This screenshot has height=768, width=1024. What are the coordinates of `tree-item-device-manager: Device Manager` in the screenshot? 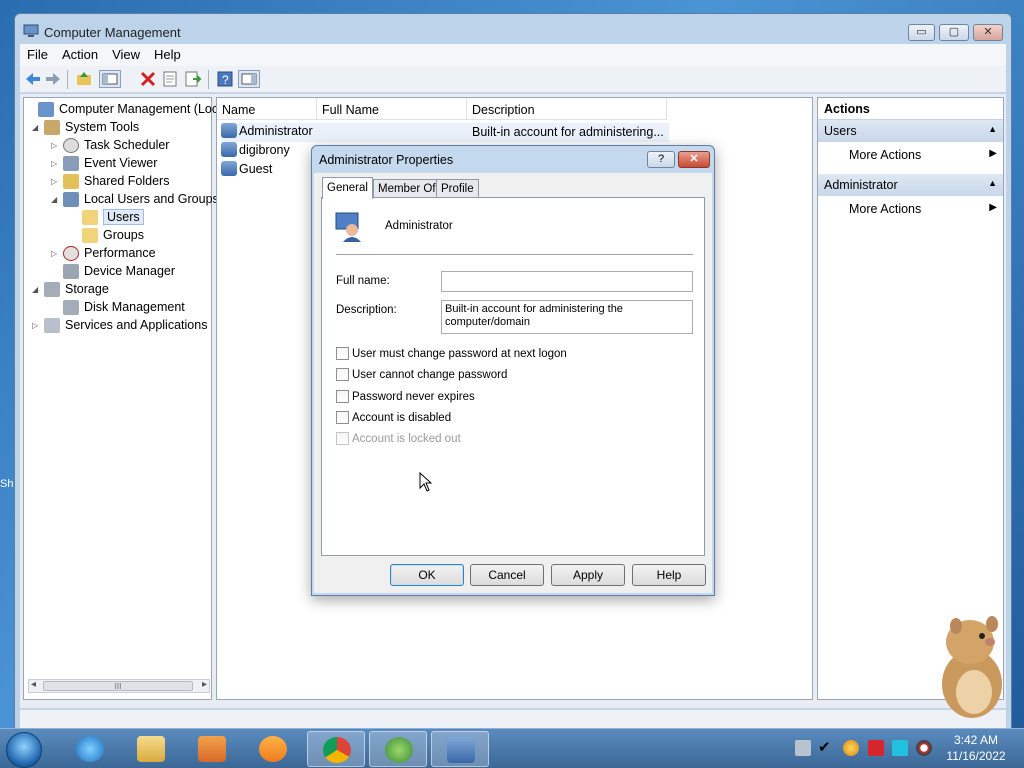 It's located at (113, 271).